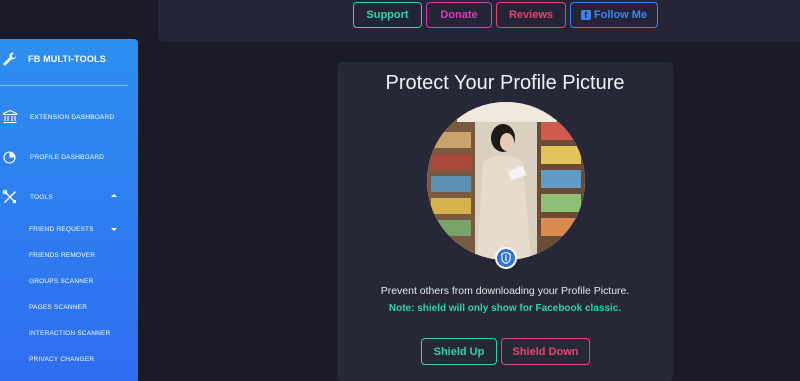 Image resolution: width=800 pixels, height=381 pixels. I want to click on sidebar-subitem-label: FRIENDS REMOVER, so click(62, 255).